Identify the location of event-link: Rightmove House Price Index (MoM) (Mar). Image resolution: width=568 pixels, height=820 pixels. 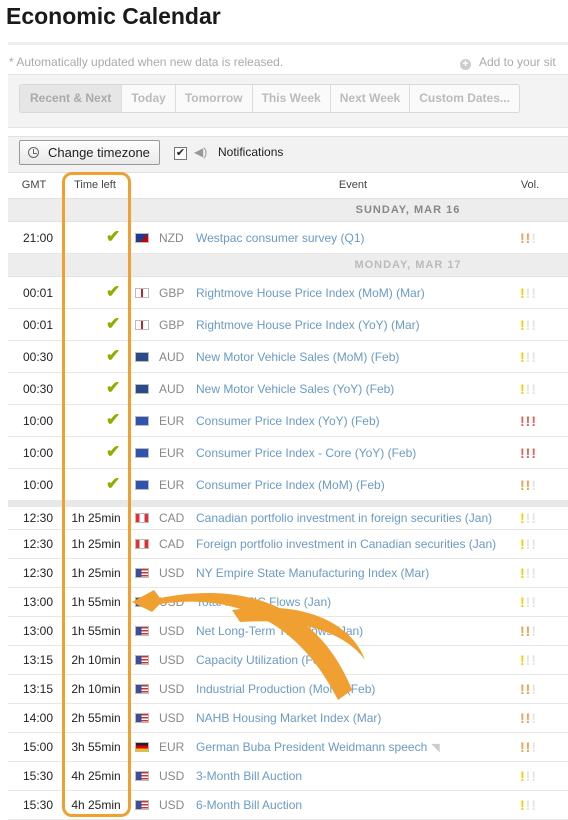
(310, 293).